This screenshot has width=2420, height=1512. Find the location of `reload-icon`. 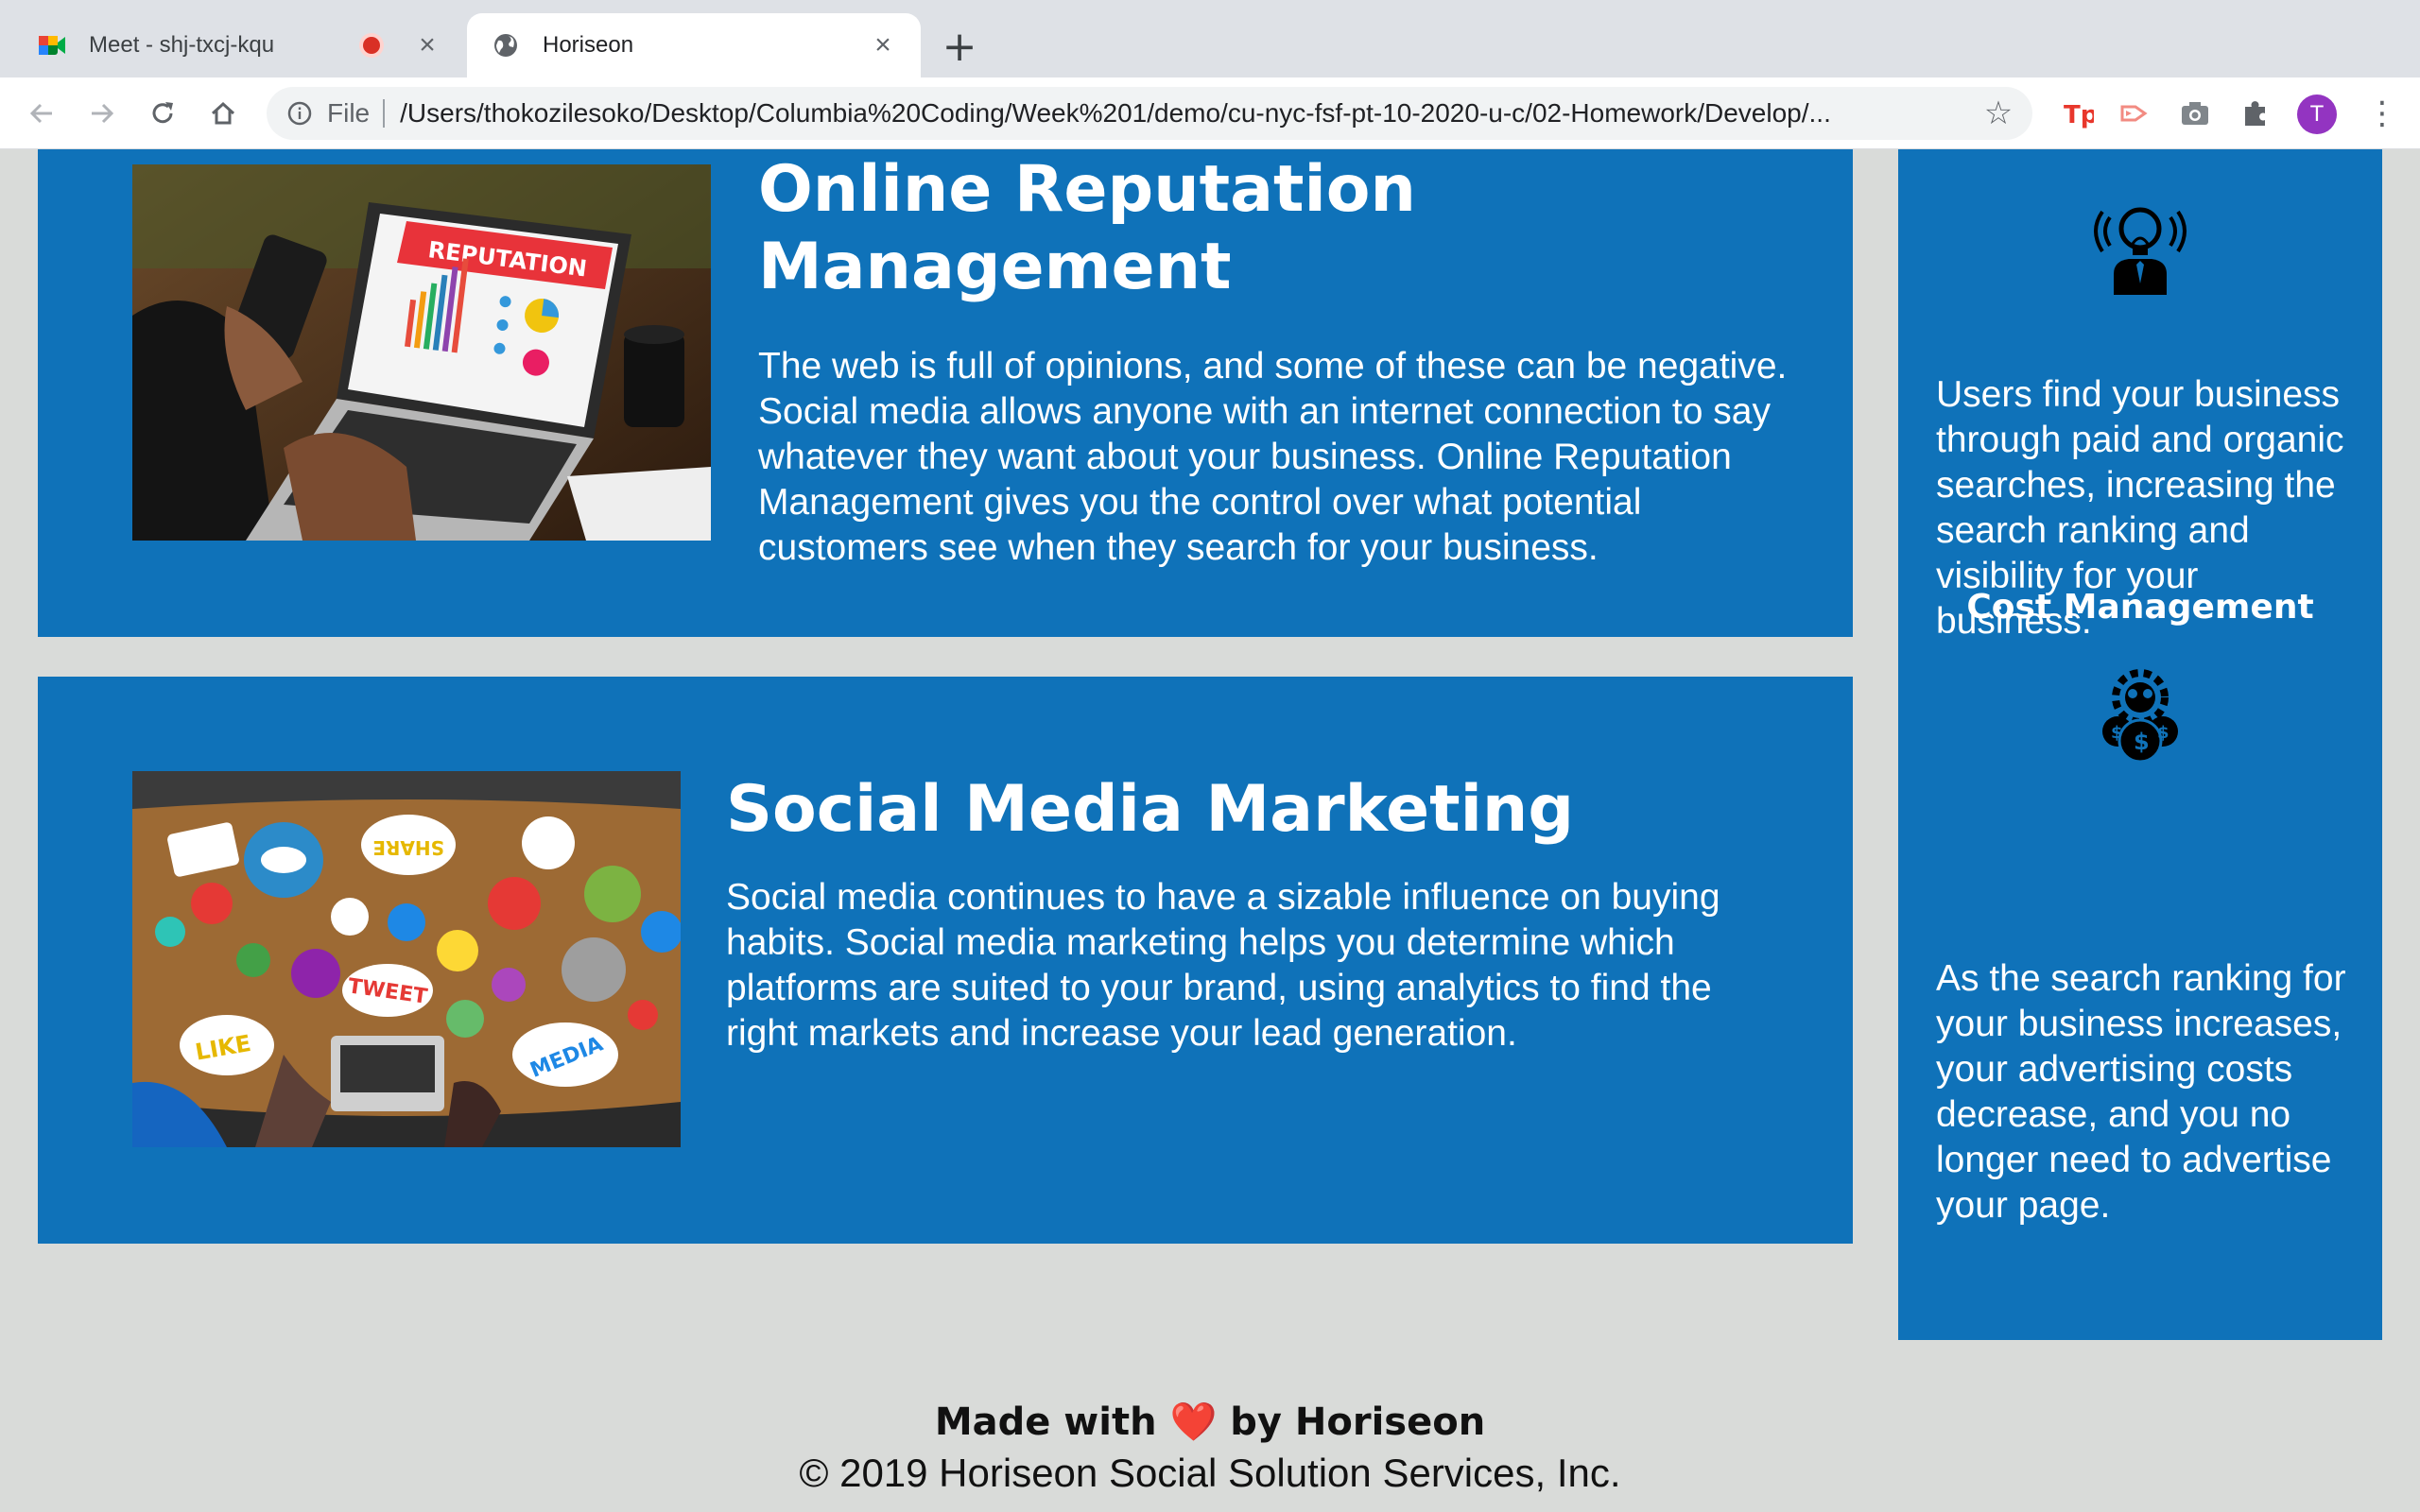

reload-icon is located at coordinates (162, 113).